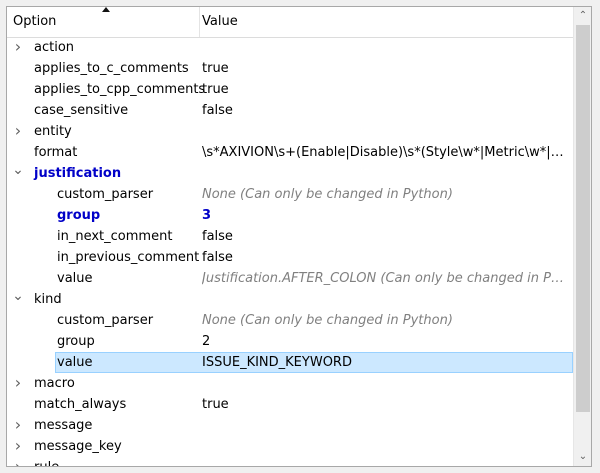  I want to click on tree-row: applies_to_cpp_comments true, so click(290, 89).